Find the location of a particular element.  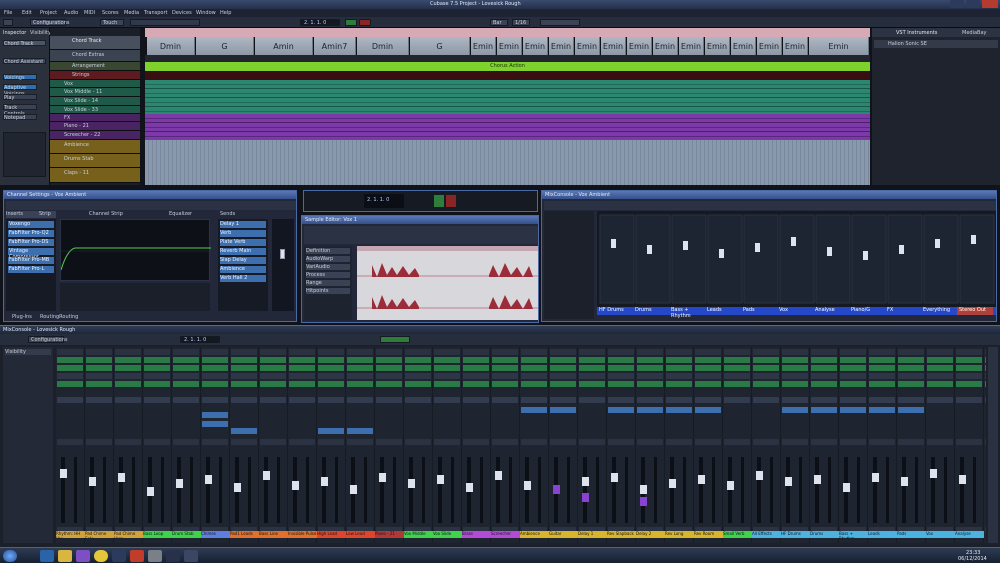

channel-name: Rev Room is located at coordinates (708, 534).